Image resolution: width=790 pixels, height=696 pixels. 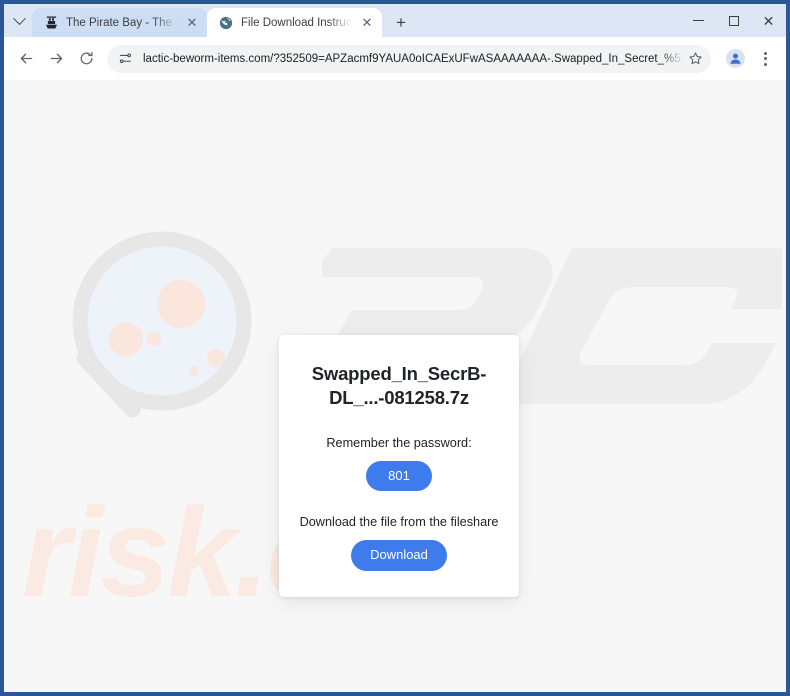 I want to click on forward-button, so click(x=56, y=59).